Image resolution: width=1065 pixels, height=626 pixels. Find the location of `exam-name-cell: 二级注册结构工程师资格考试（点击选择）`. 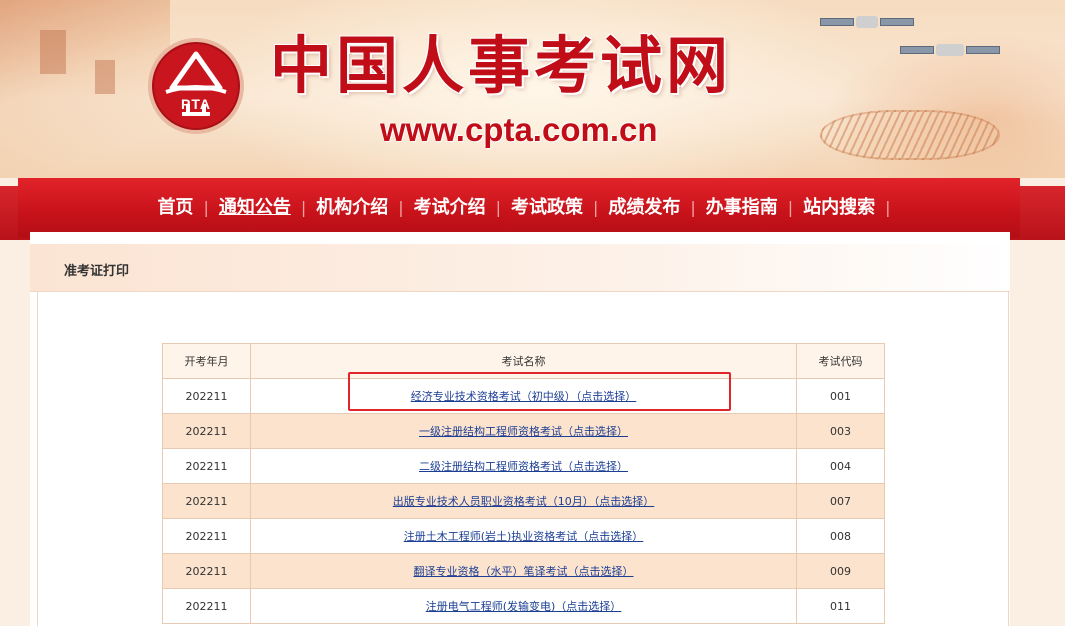

exam-name-cell: 二级注册结构工程师资格考试（点击选择） is located at coordinates (523, 466).